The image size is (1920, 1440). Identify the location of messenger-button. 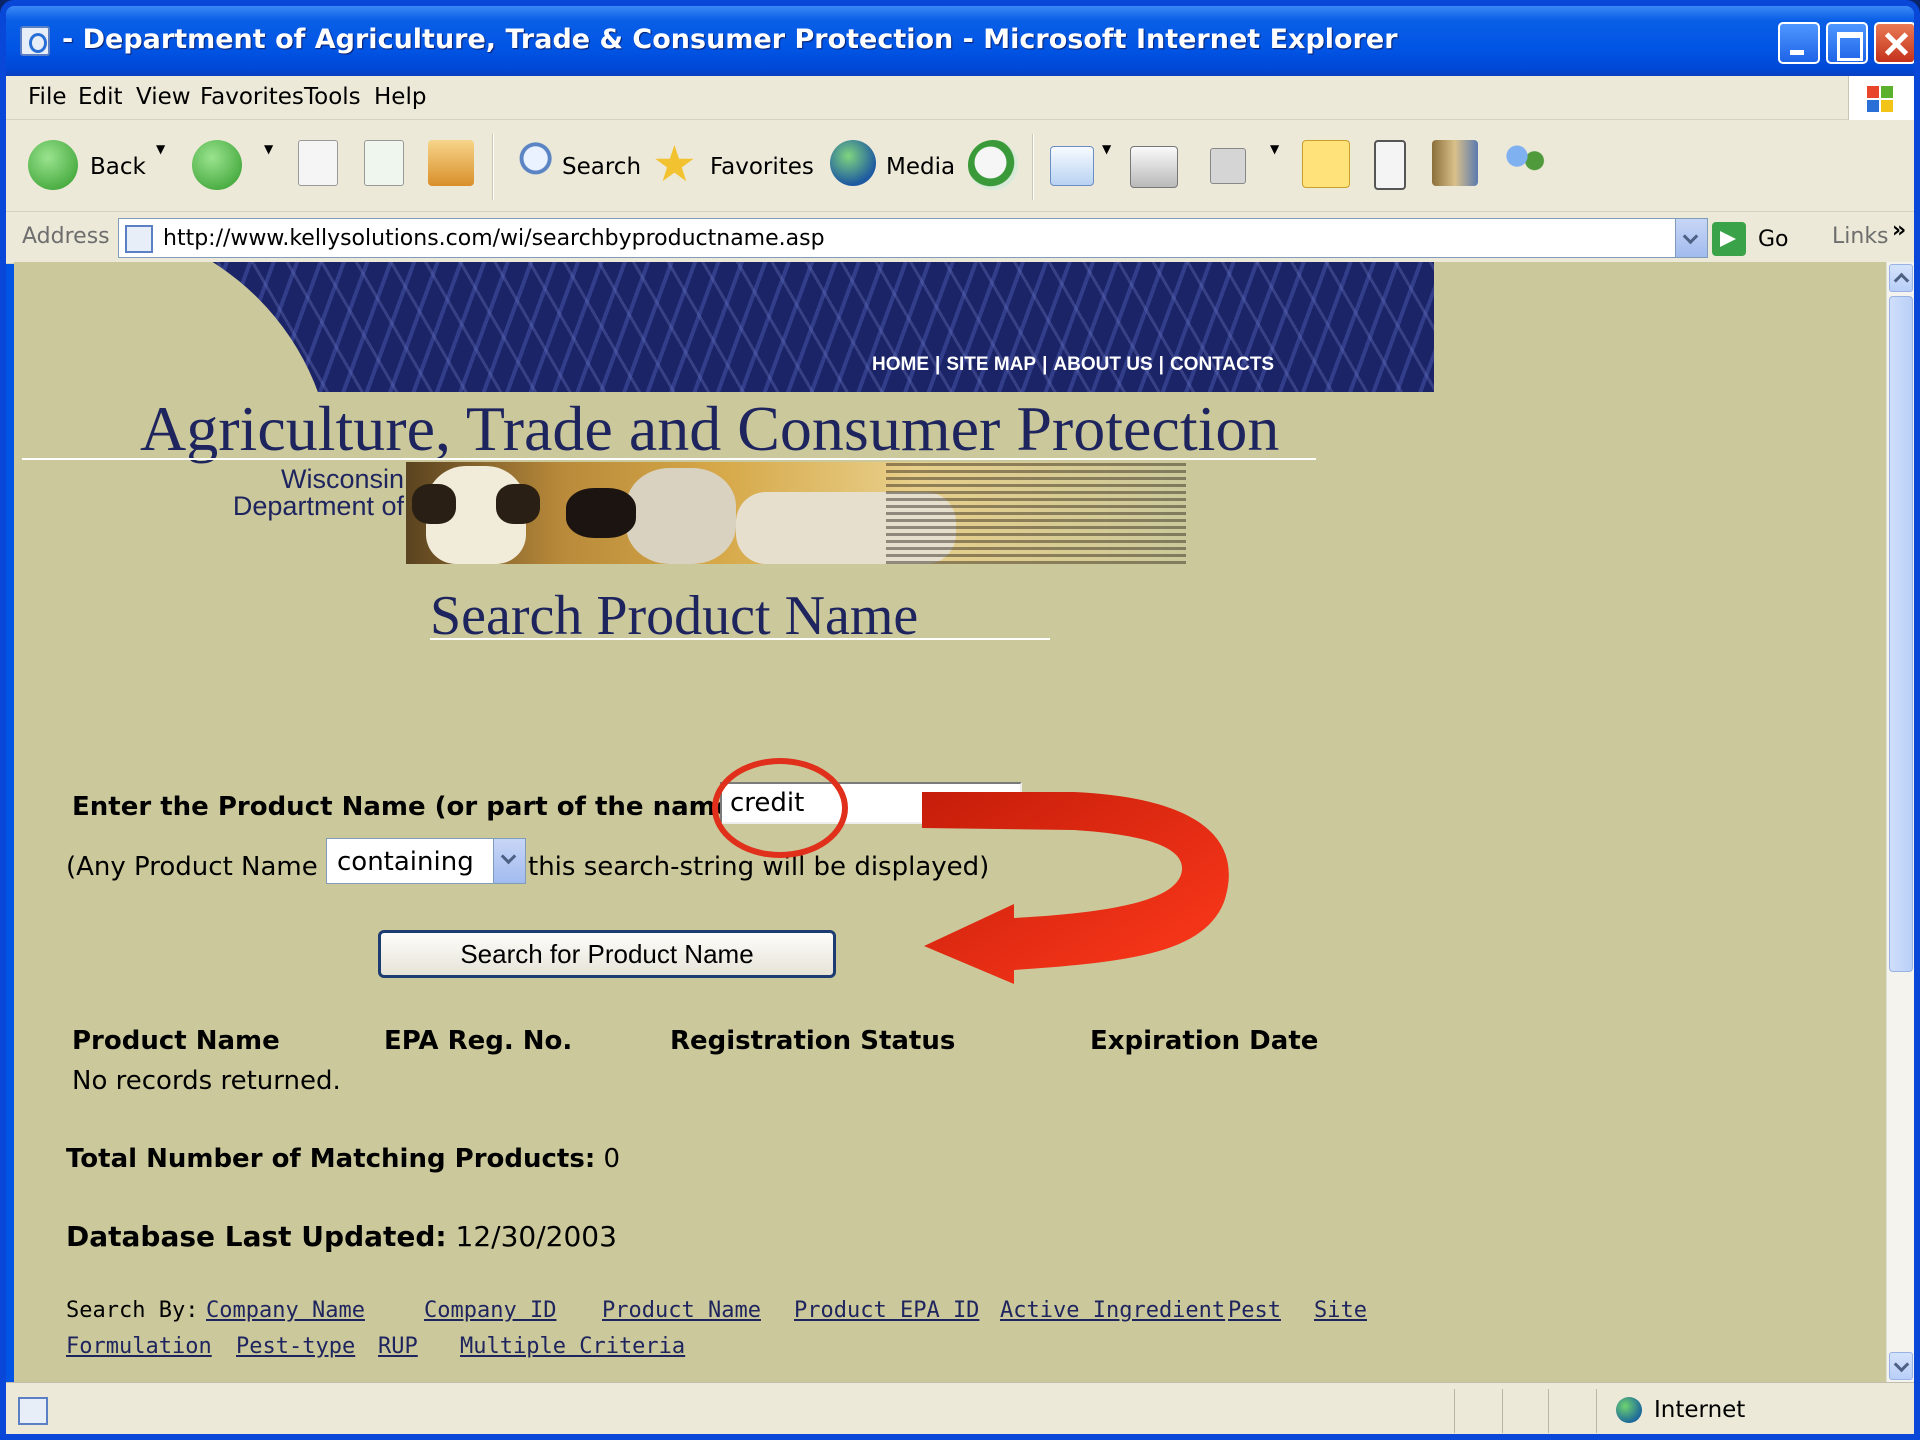
(1529, 166).